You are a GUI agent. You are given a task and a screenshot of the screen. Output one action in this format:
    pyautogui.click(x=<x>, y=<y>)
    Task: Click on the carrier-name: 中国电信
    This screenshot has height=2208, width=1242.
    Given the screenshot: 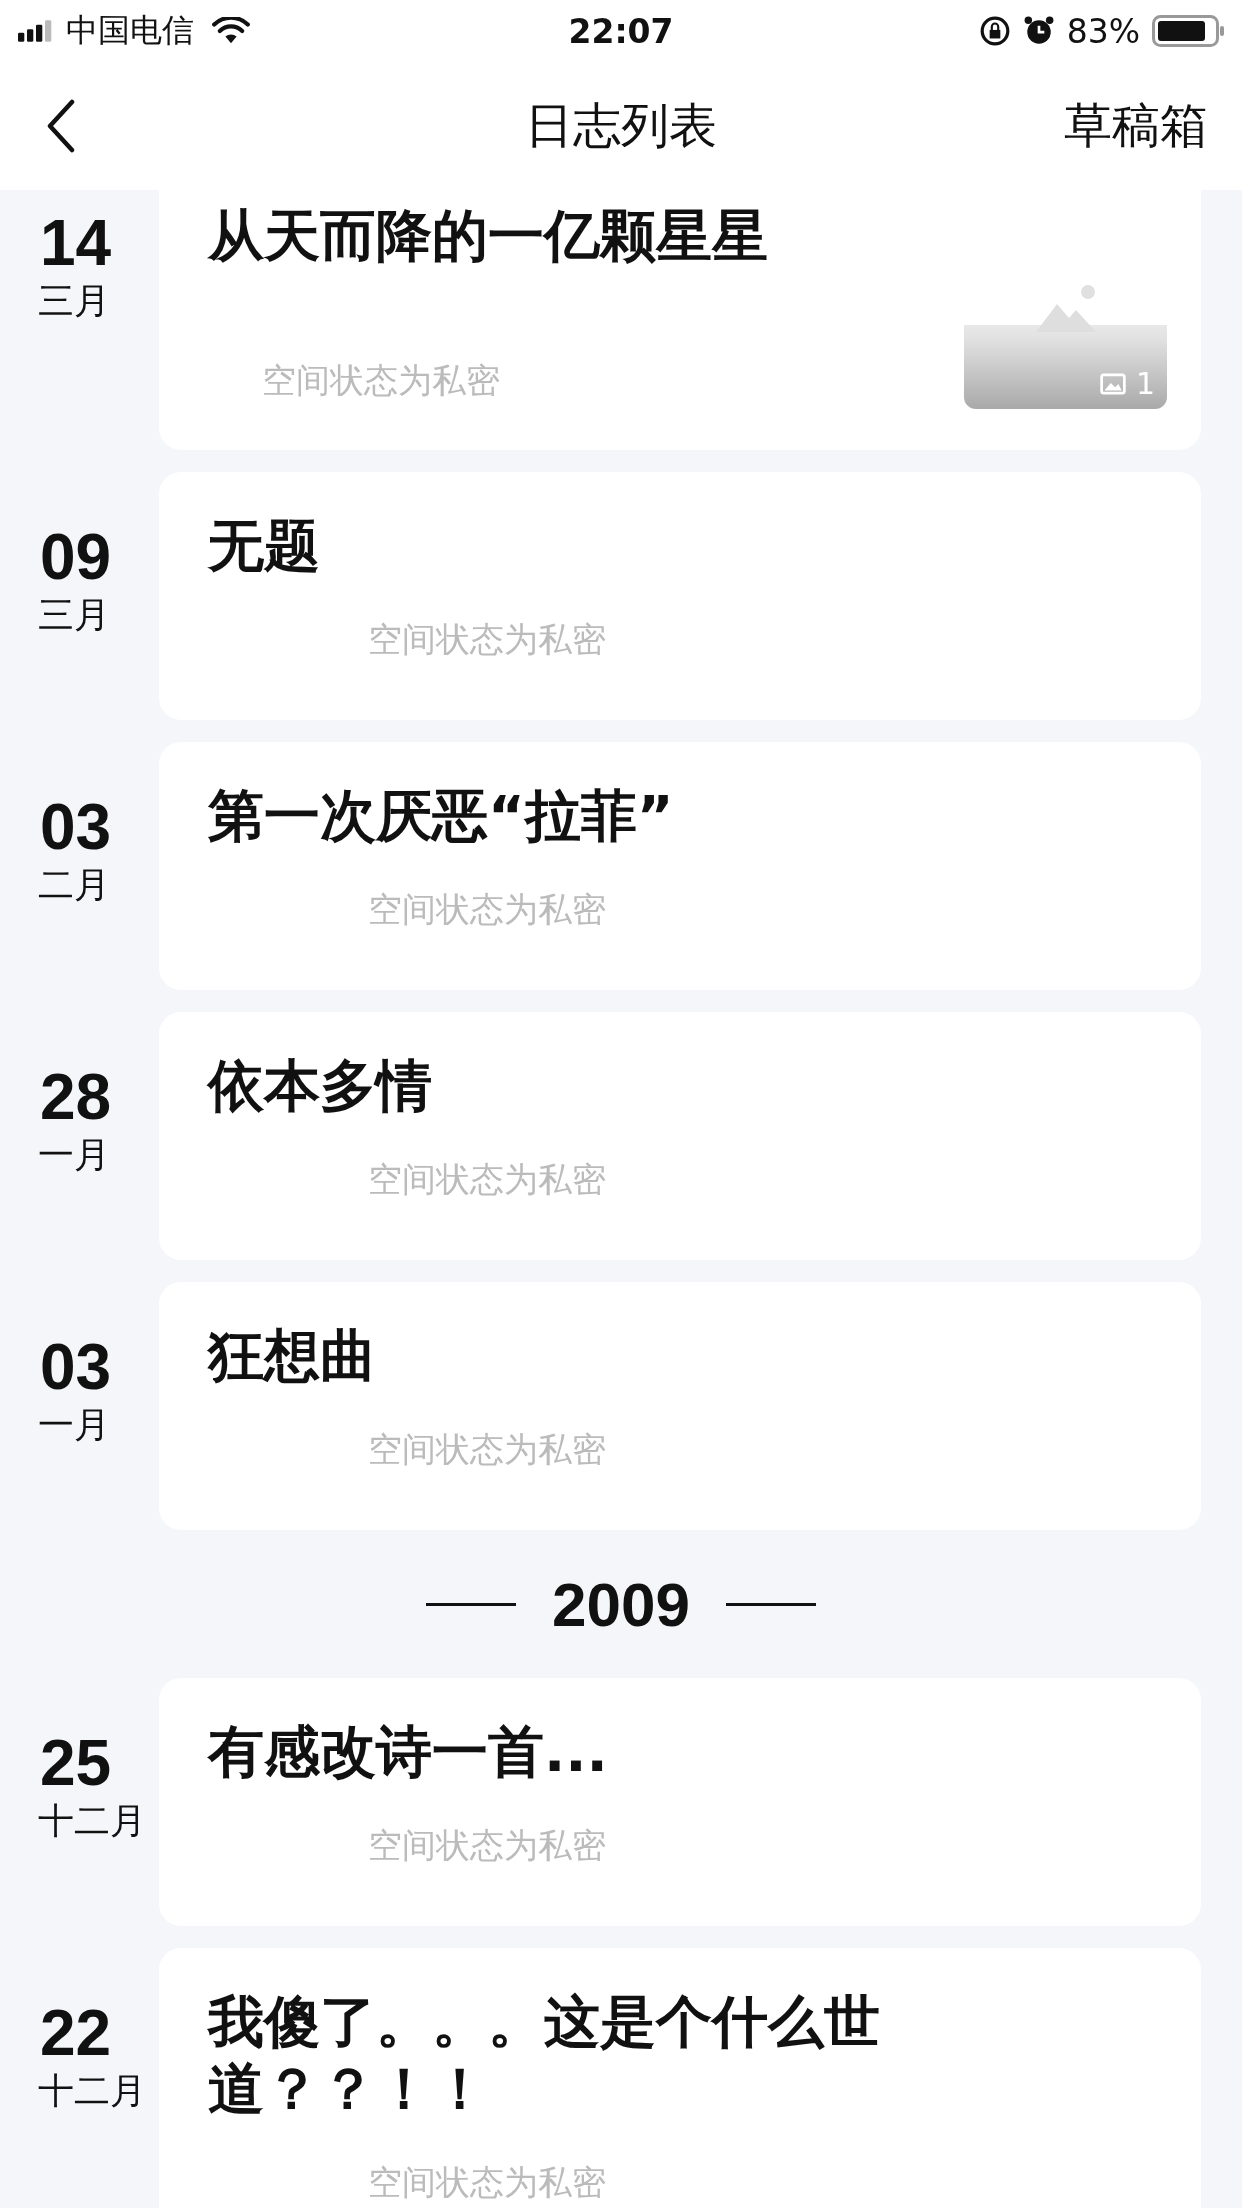 What is the action you would take?
    pyautogui.click(x=130, y=30)
    